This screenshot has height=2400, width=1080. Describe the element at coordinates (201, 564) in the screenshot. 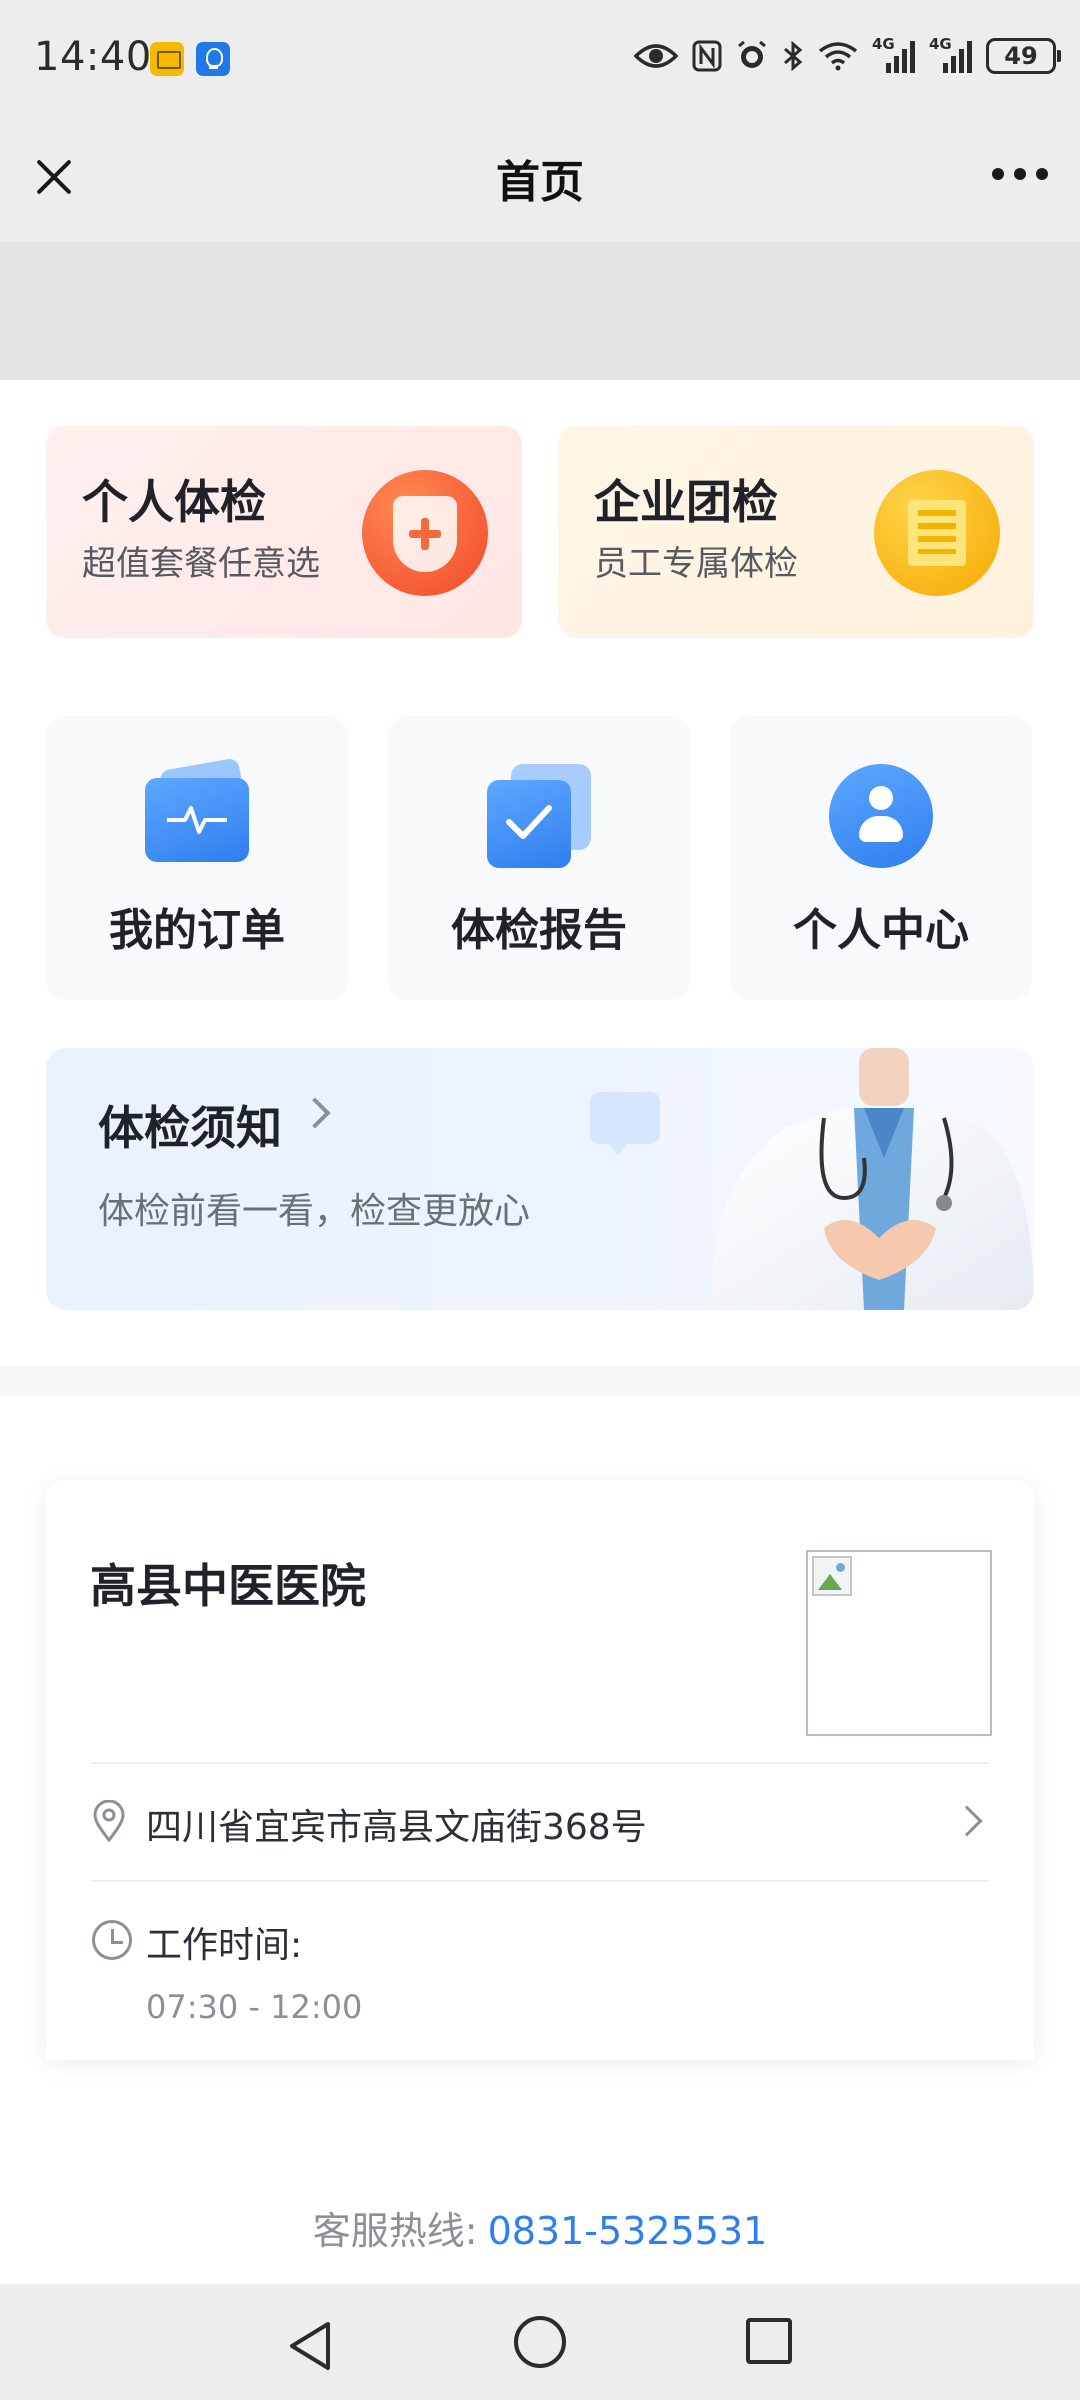

I see `card-subtitle: 超值套餐任意选` at that location.